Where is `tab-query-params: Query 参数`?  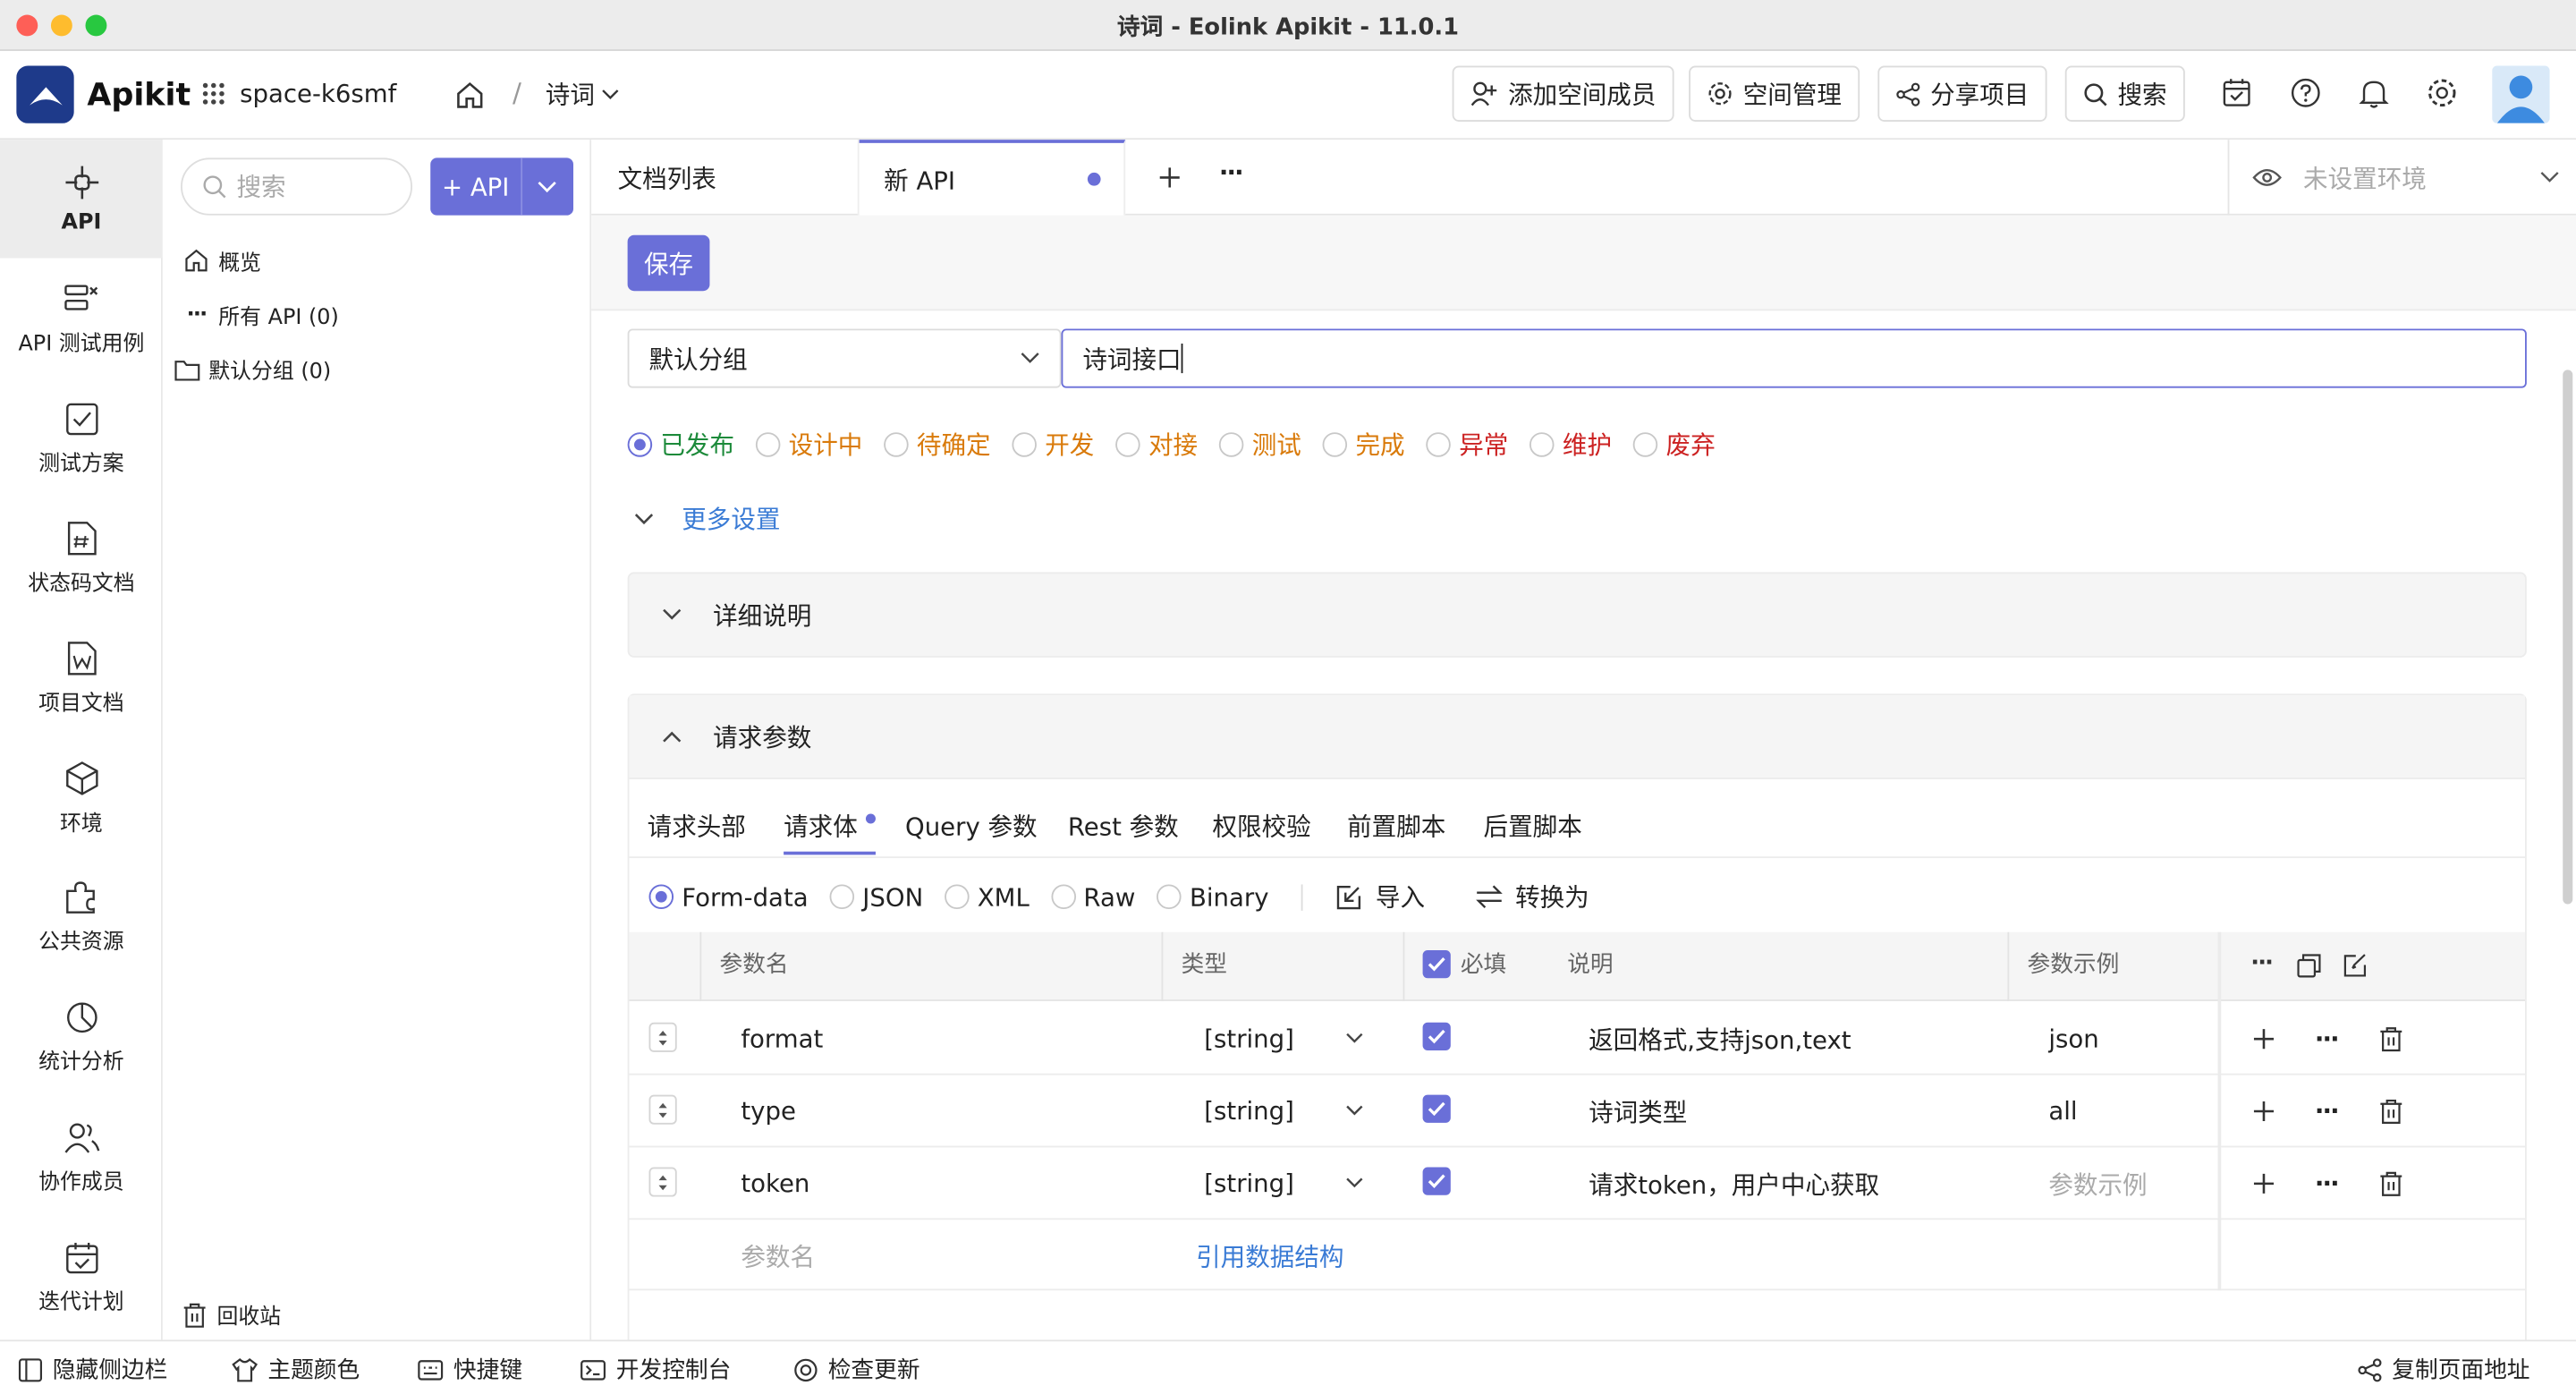 tab-query-params: Query 参数 is located at coordinates (971, 826).